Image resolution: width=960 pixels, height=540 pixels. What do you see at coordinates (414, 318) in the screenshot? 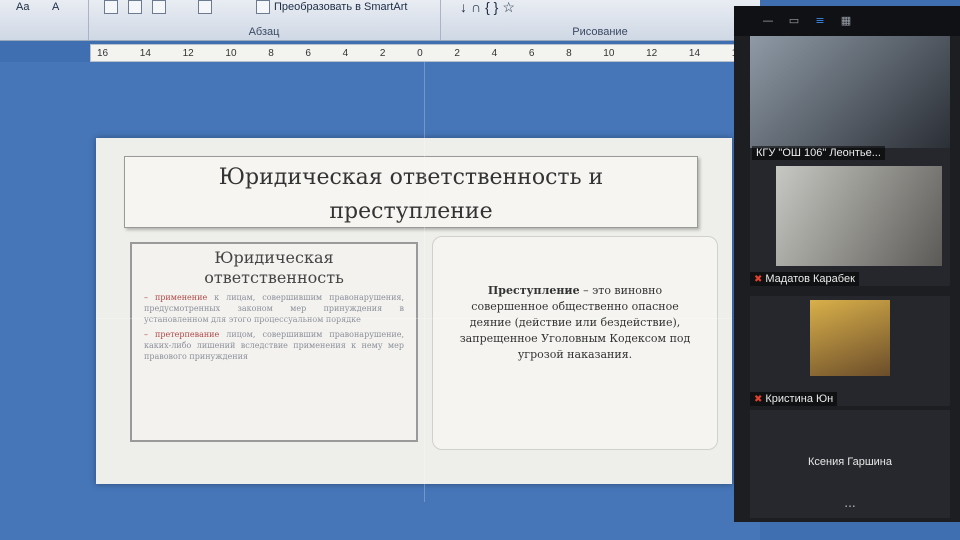
I see `guide-line-horizontal` at bounding box center [414, 318].